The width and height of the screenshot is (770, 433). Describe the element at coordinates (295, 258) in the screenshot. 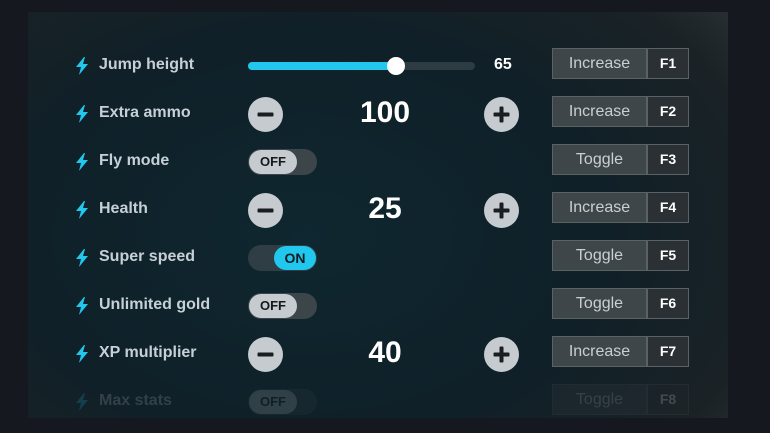

I see `toggle-state: ON` at that location.